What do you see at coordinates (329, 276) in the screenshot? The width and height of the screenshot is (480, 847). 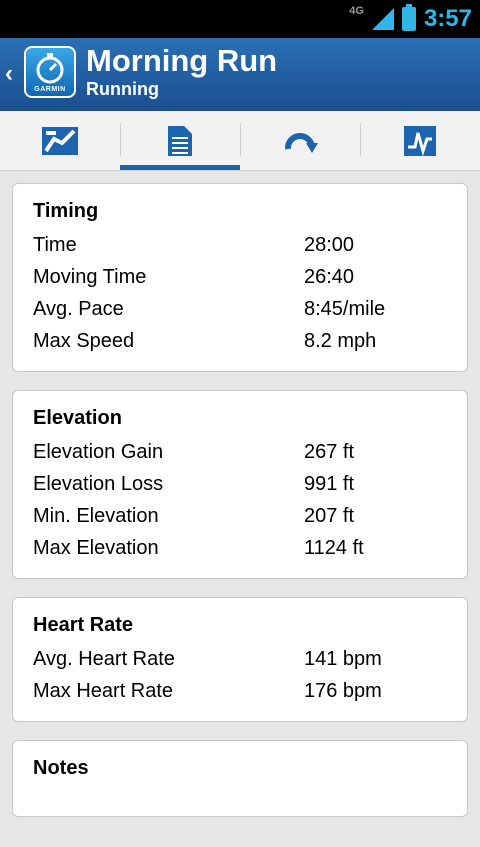 I see `stat-value: 26:40` at bounding box center [329, 276].